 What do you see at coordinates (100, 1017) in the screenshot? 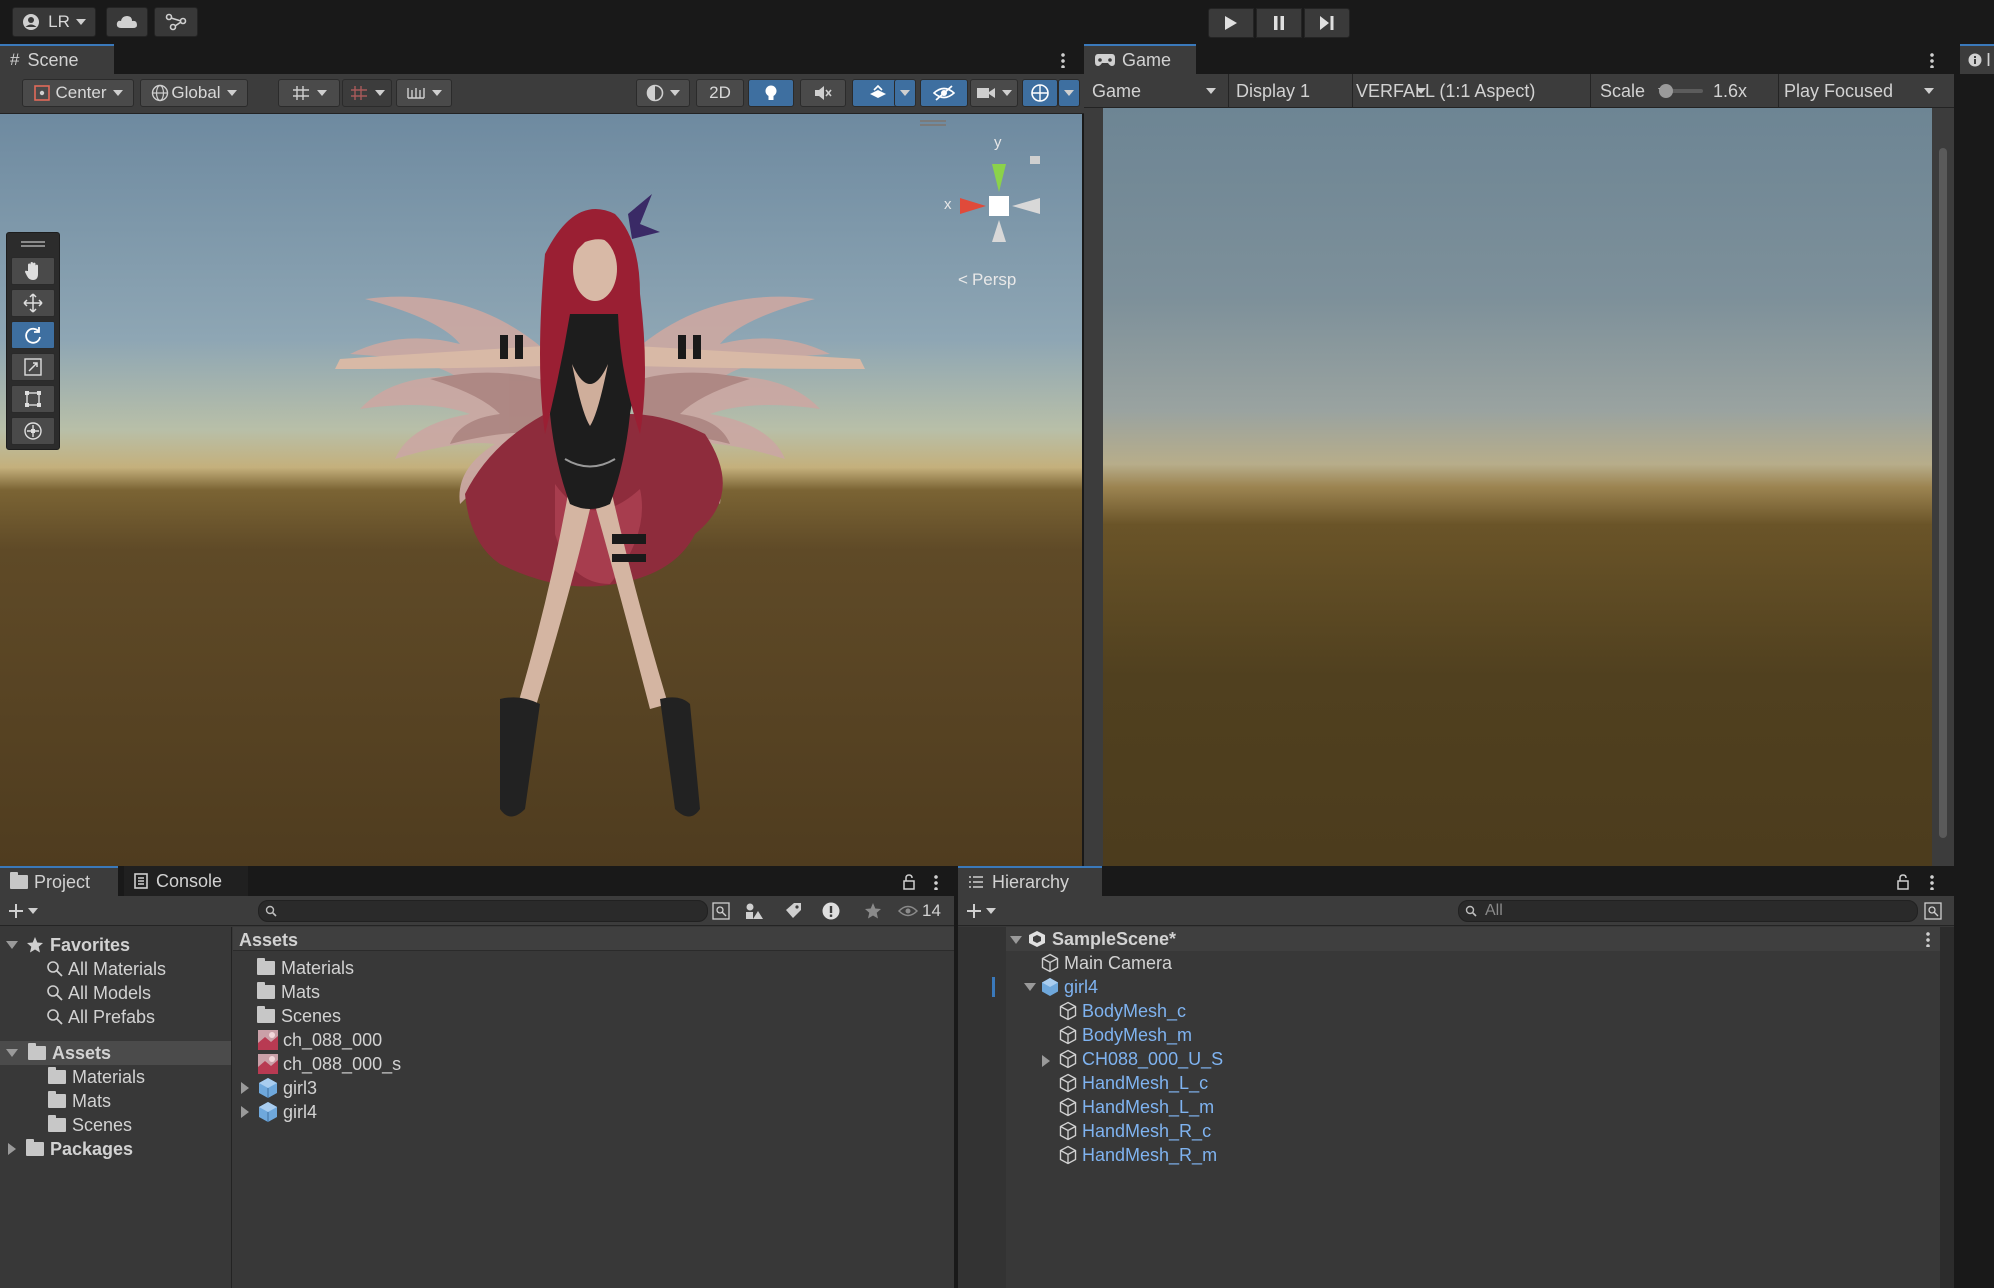
I see `favorite-all-prefabs: All Prefabs` at bounding box center [100, 1017].